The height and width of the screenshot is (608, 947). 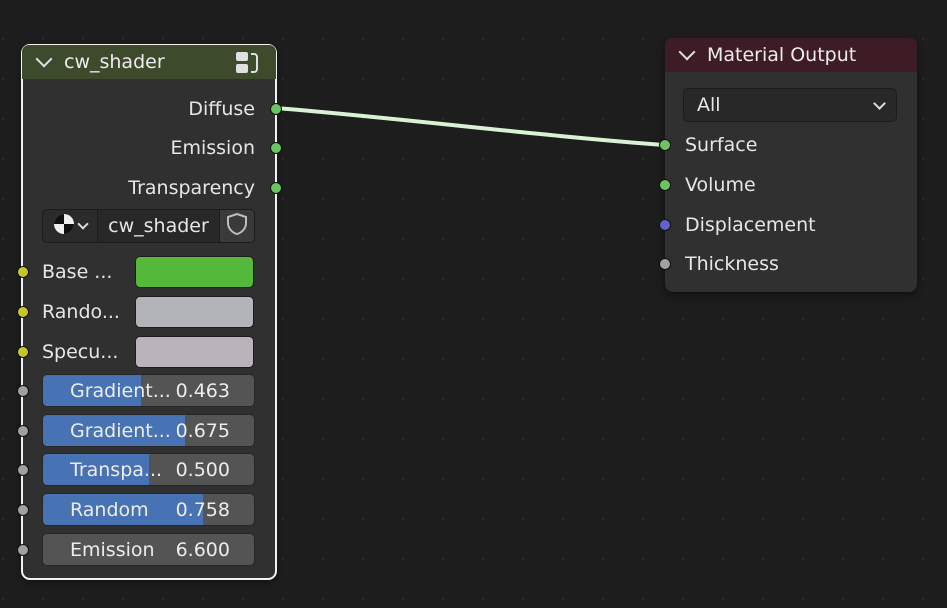 I want to click on input-socket-transparency, so click(x=23, y=470).